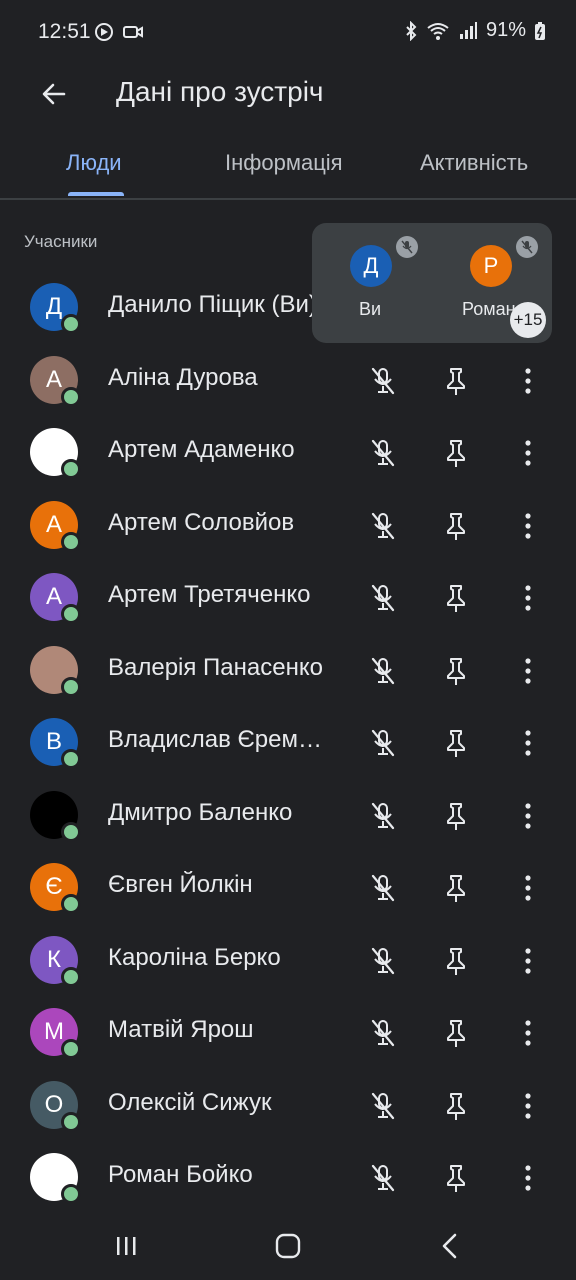 This screenshot has width=576, height=1280. I want to click on participant-name: Матвій Ярош, so click(181, 1029).